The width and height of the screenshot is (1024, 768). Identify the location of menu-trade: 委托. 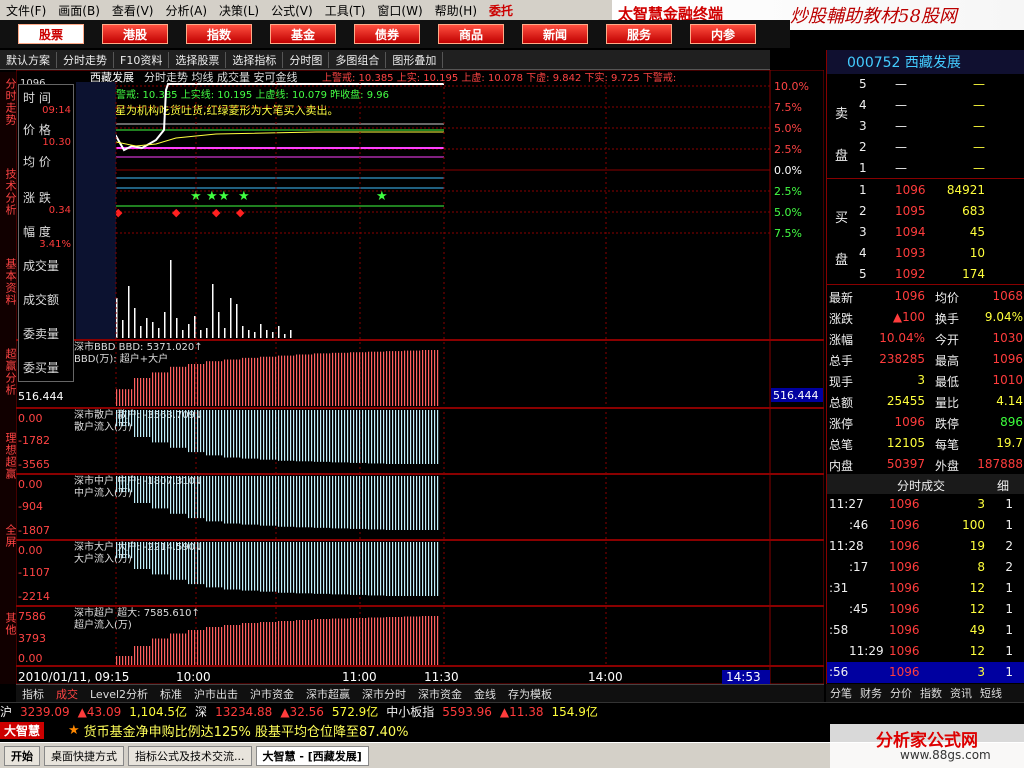
(501, 10).